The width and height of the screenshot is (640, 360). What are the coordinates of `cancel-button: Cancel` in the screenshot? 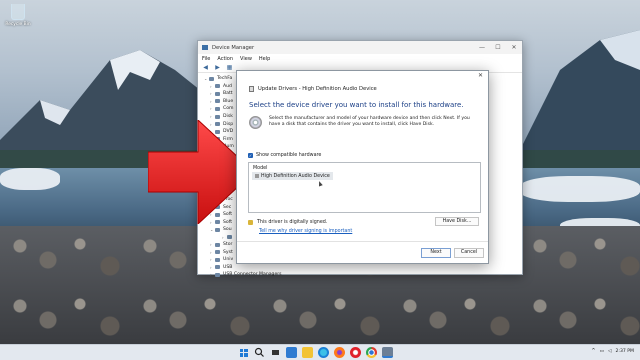 It's located at (469, 253).